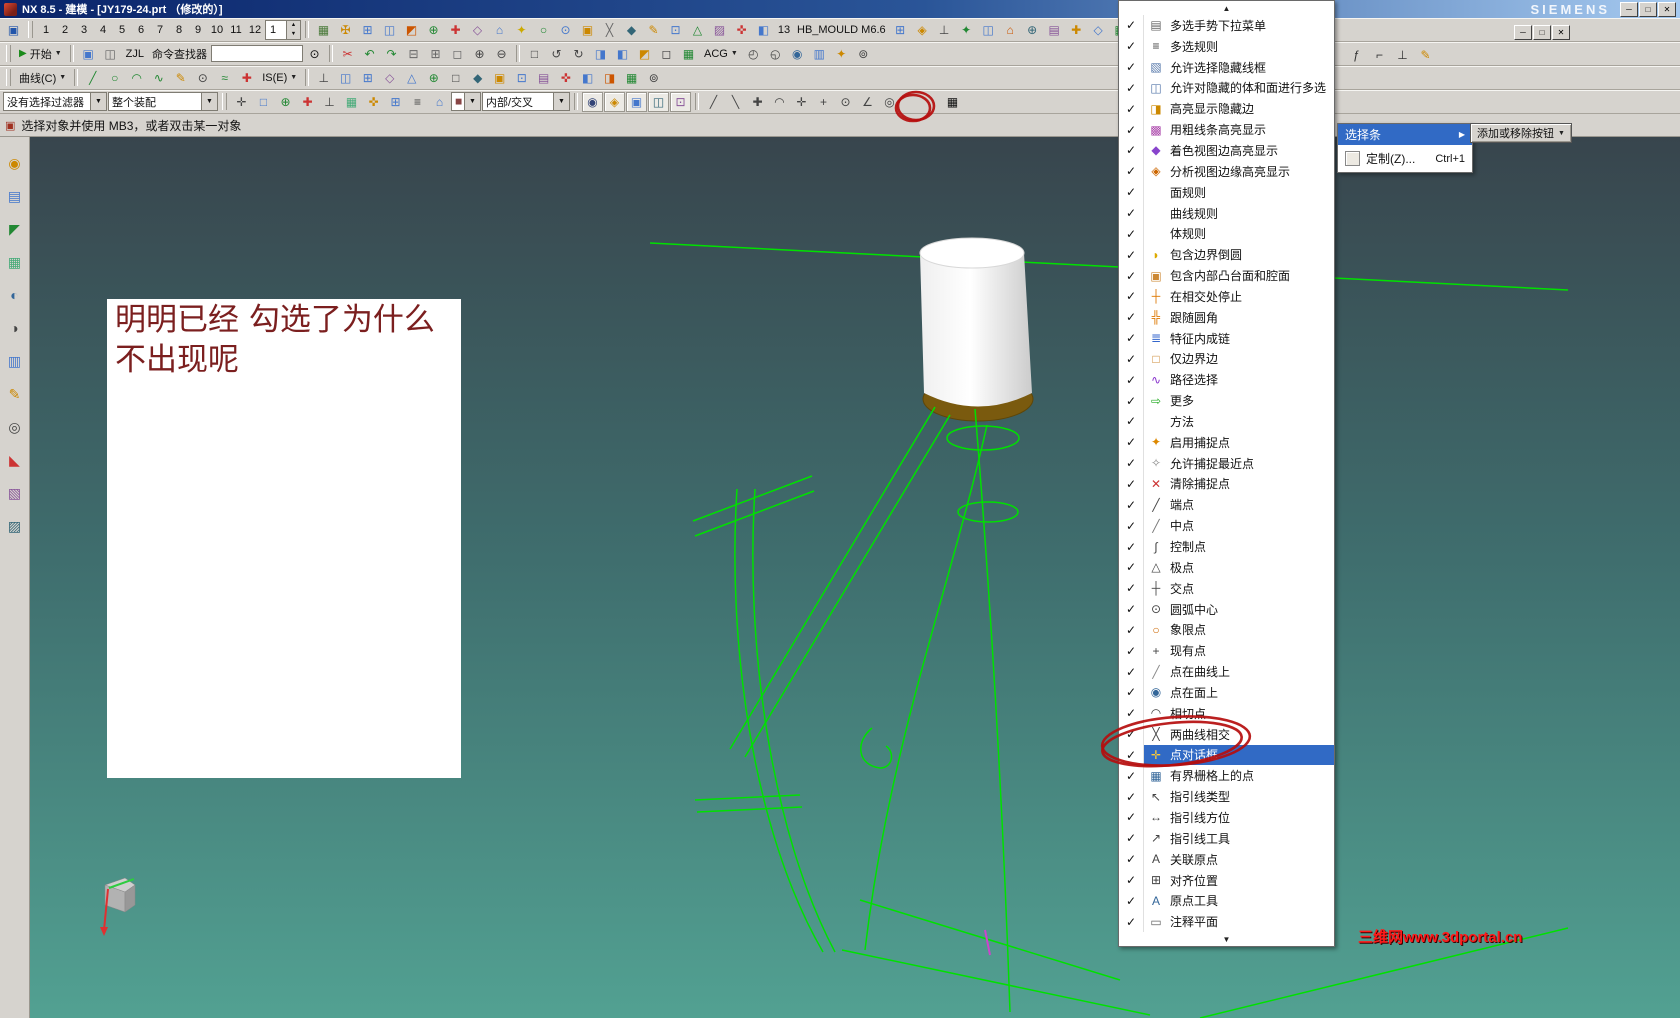  I want to click on toolbar-icon: ▣, so click(499, 78).